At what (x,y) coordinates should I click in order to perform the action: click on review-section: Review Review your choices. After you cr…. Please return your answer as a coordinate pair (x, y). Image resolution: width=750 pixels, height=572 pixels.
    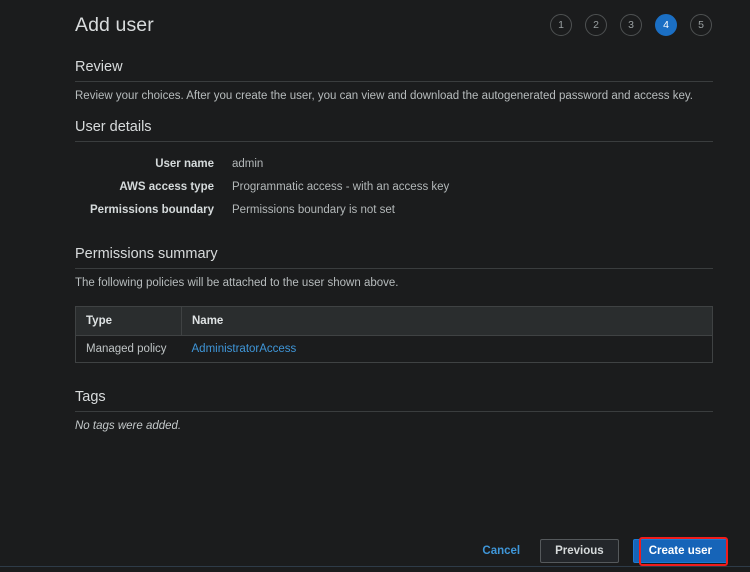
    Looking at the image, I should click on (394, 80).